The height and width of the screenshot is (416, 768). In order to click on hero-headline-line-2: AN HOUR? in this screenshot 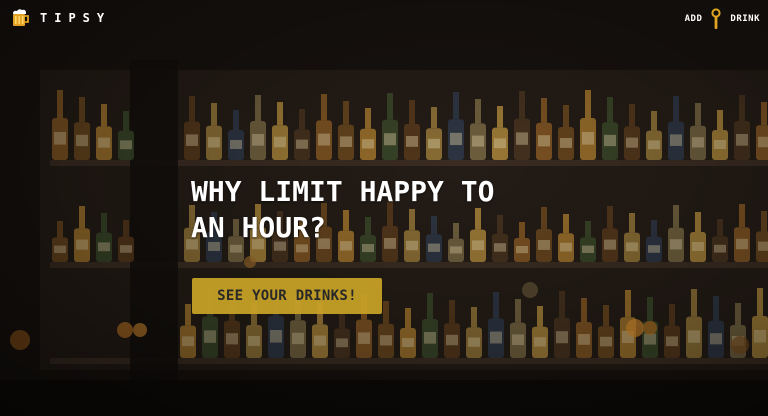, I will do `click(258, 227)`.